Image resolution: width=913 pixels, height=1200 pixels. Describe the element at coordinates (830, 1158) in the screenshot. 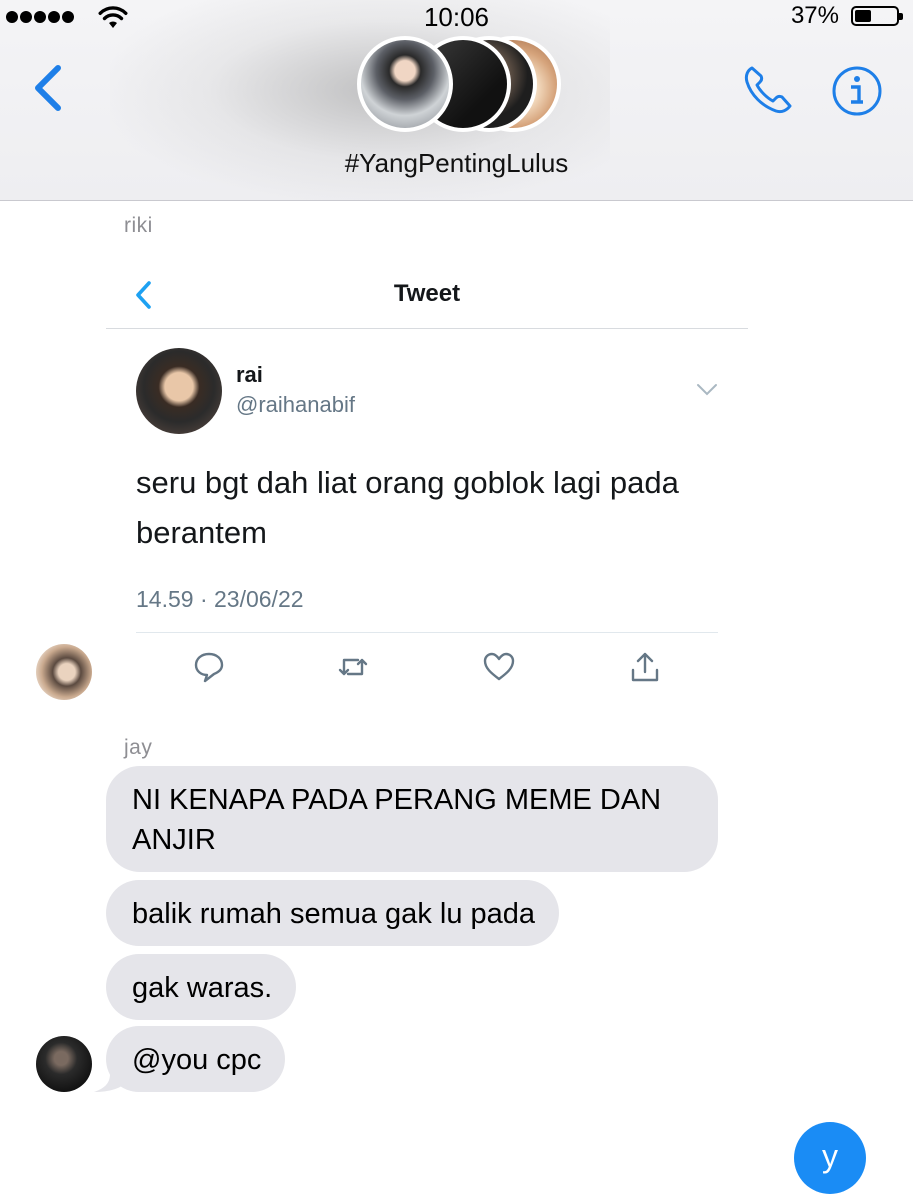

I see `compose-button: y` at that location.